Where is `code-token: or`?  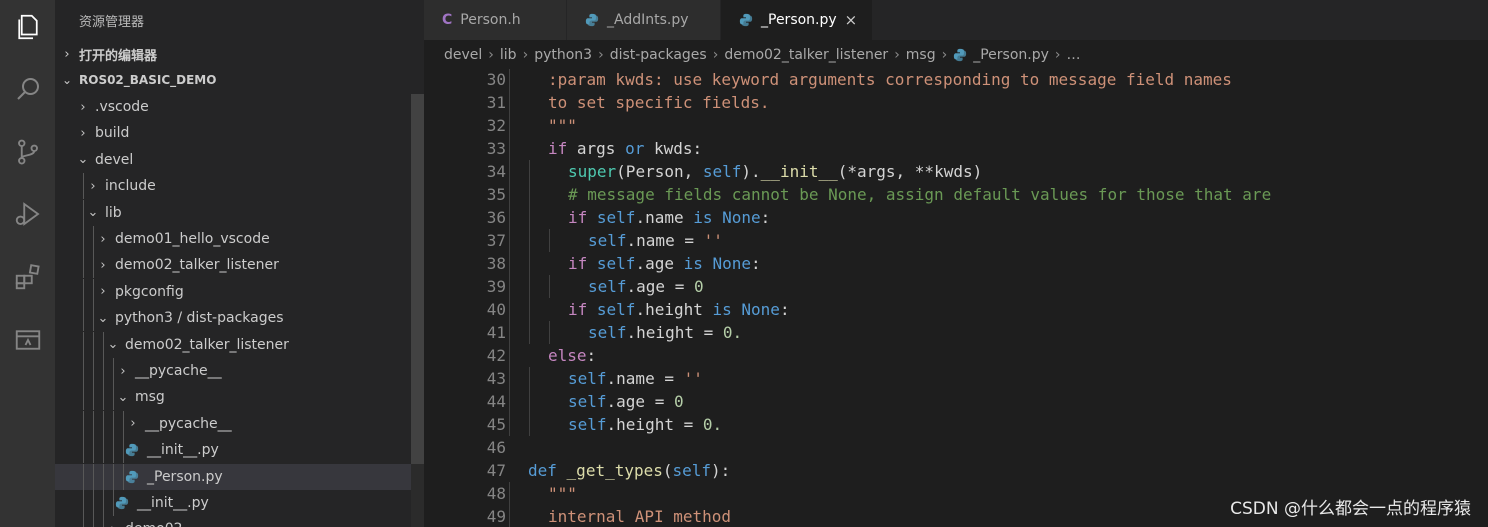
code-token: or is located at coordinates (635, 148).